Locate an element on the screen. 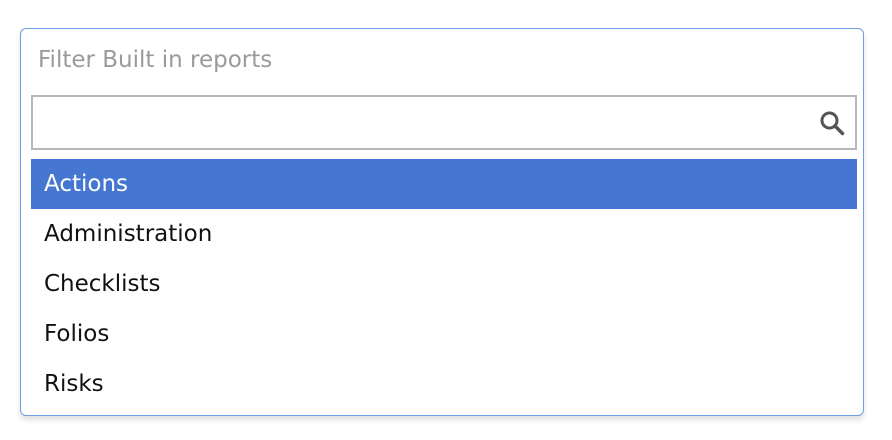 The height and width of the screenshot is (440, 892). list-item-checklists: Checklists is located at coordinates (444, 284).